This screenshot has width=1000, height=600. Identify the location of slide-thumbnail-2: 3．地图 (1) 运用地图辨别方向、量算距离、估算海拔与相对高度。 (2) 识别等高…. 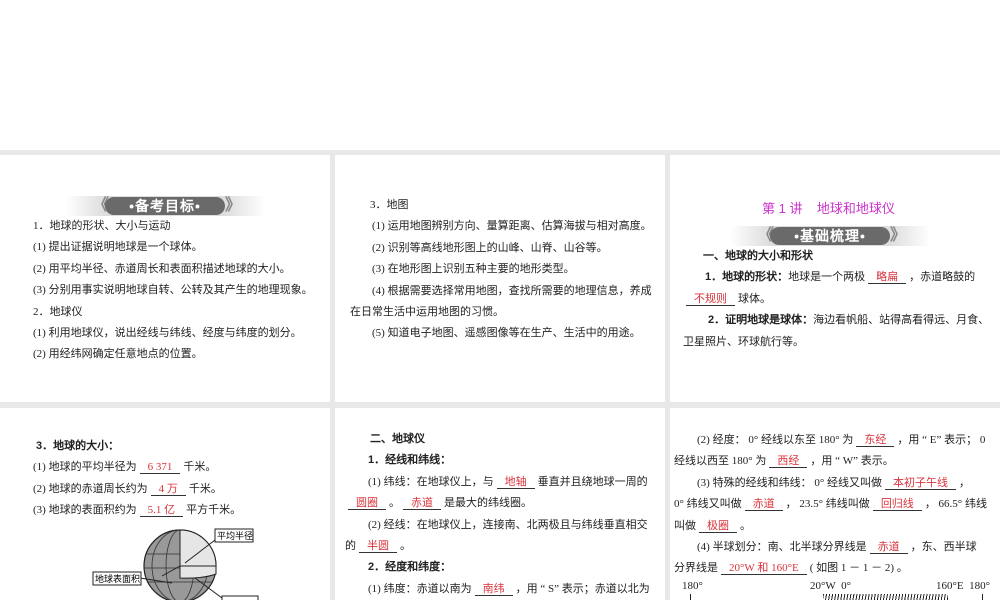
(500, 278).